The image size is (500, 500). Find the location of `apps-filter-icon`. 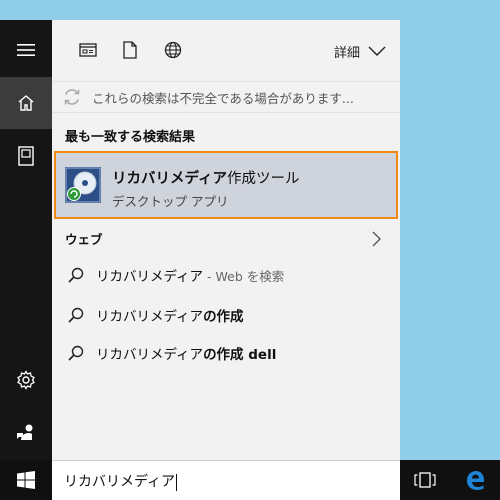

apps-filter-icon is located at coordinates (88, 50).